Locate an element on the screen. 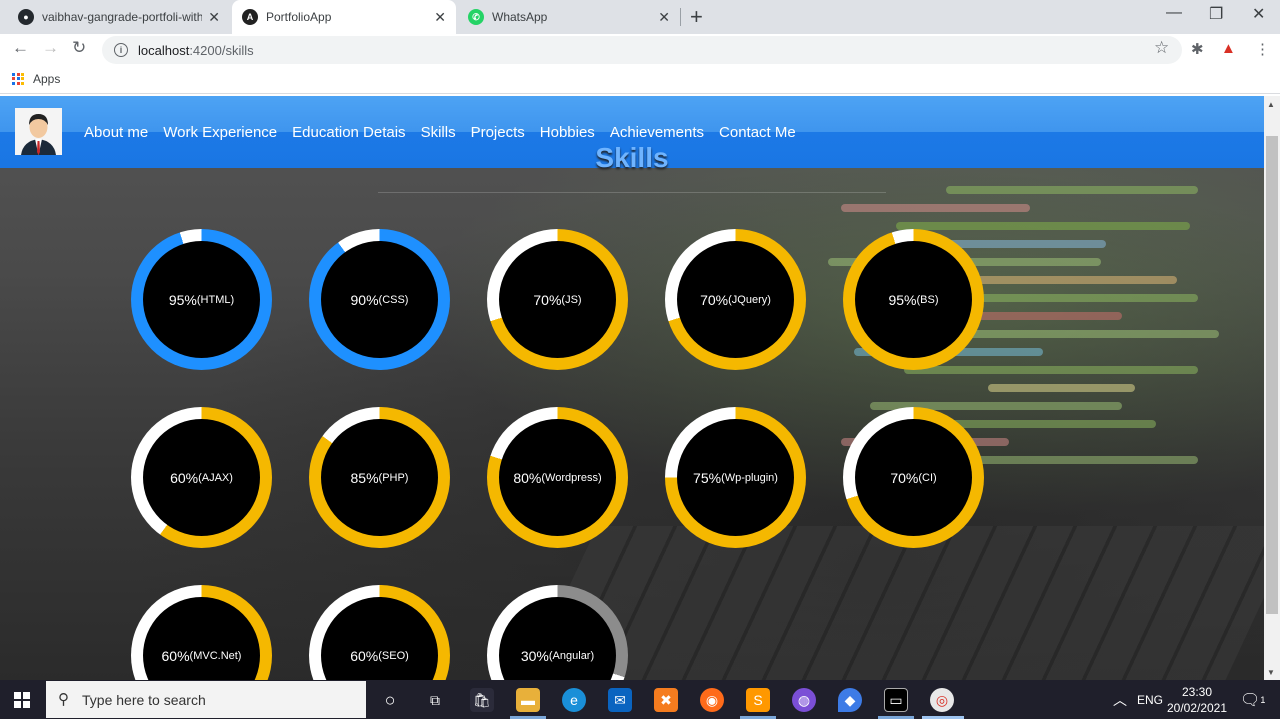 The width and height of the screenshot is (1280, 719). nav-projects: Projects is located at coordinates (498, 132).